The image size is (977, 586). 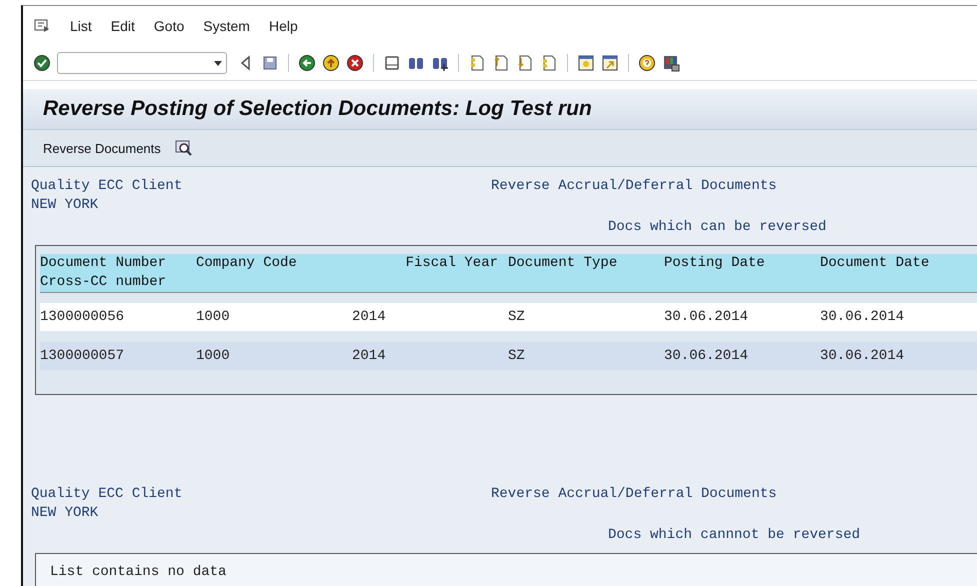 What do you see at coordinates (549, 63) in the screenshot?
I see `last-page-icon` at bounding box center [549, 63].